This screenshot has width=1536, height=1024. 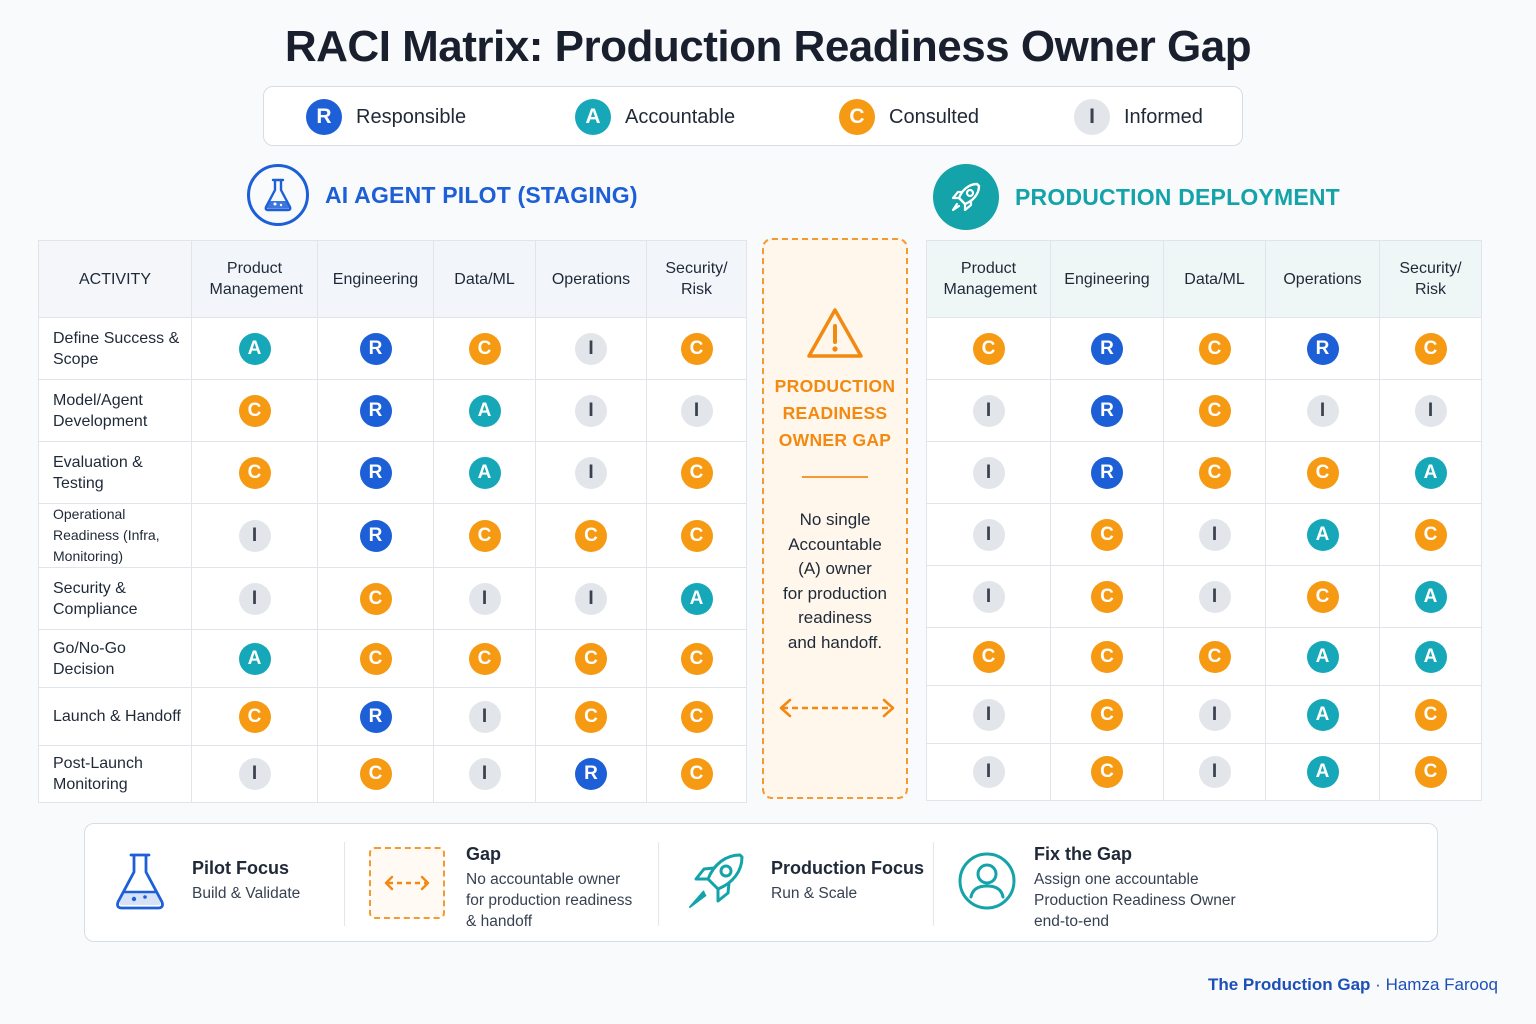 I want to click on table-row: IRCII, so click(x=1204, y=410).